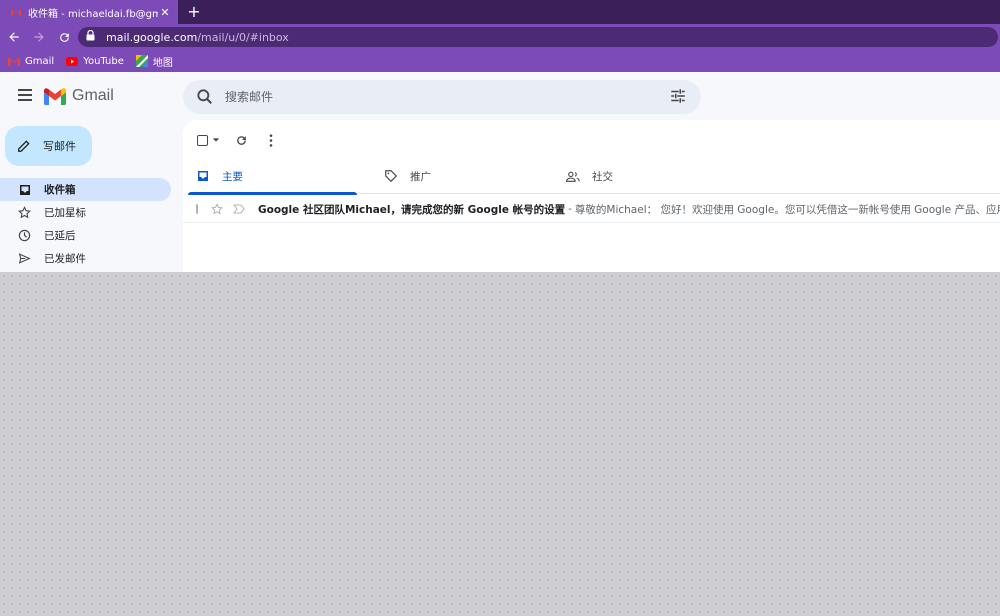 The height and width of the screenshot is (616, 1000). What do you see at coordinates (205, 97) in the screenshot?
I see `search-icon` at bounding box center [205, 97].